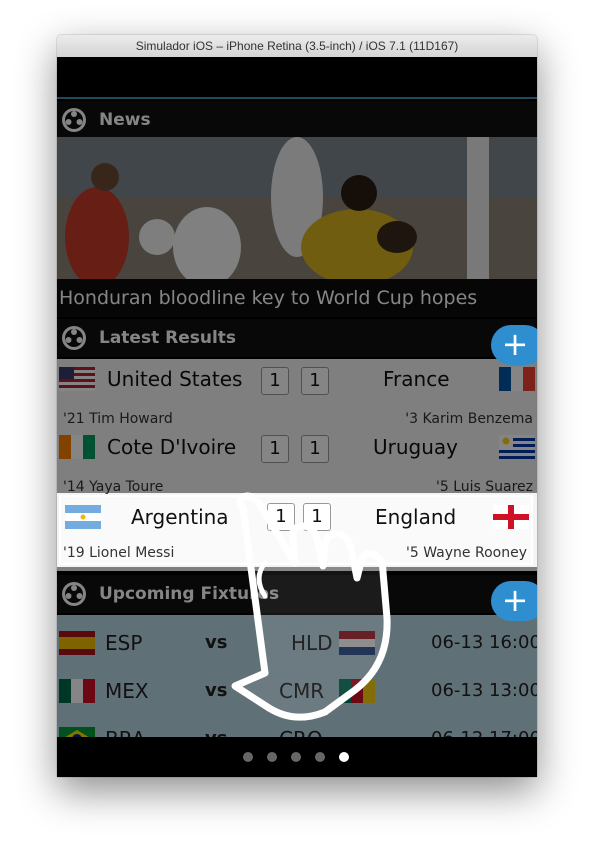 The width and height of the screenshot is (594, 856). I want to click on home-team: United States, so click(175, 379).